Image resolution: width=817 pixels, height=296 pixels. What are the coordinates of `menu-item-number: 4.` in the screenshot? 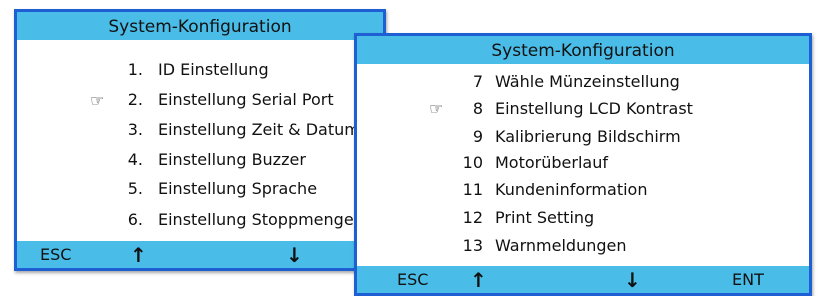 It's located at (135, 159).